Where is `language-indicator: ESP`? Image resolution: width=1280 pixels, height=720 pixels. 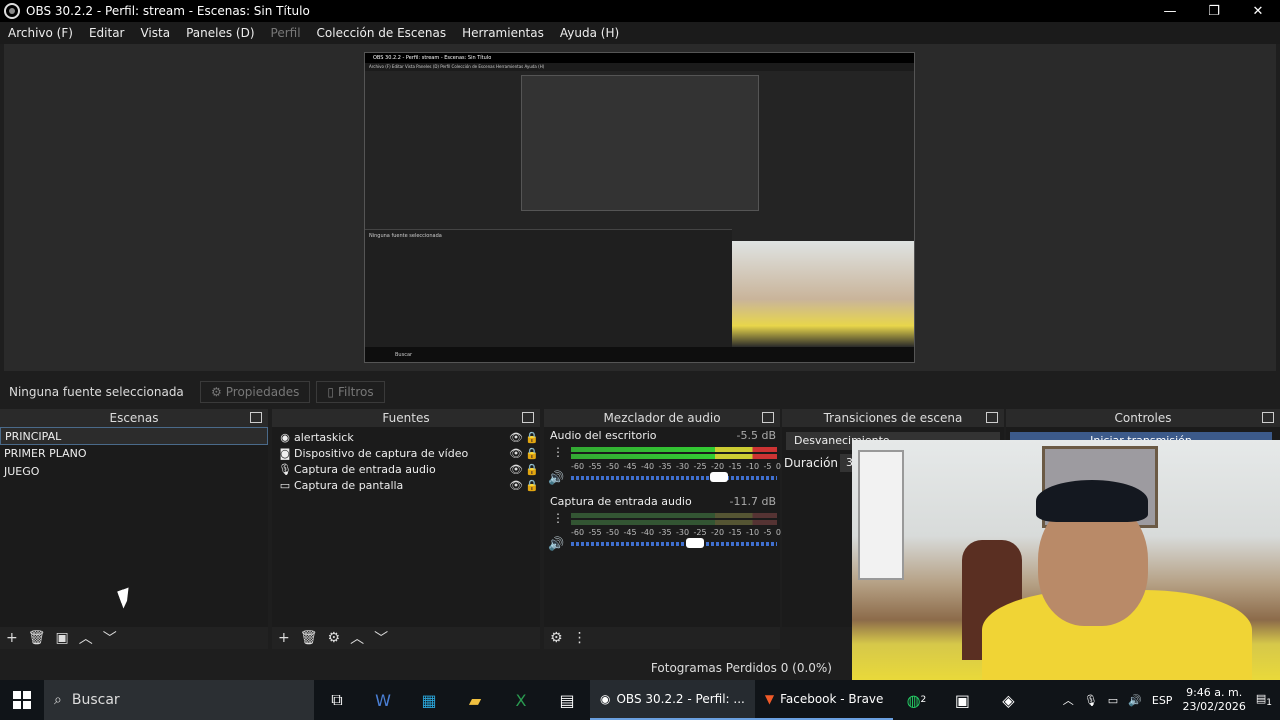 language-indicator: ESP is located at coordinates (1162, 700).